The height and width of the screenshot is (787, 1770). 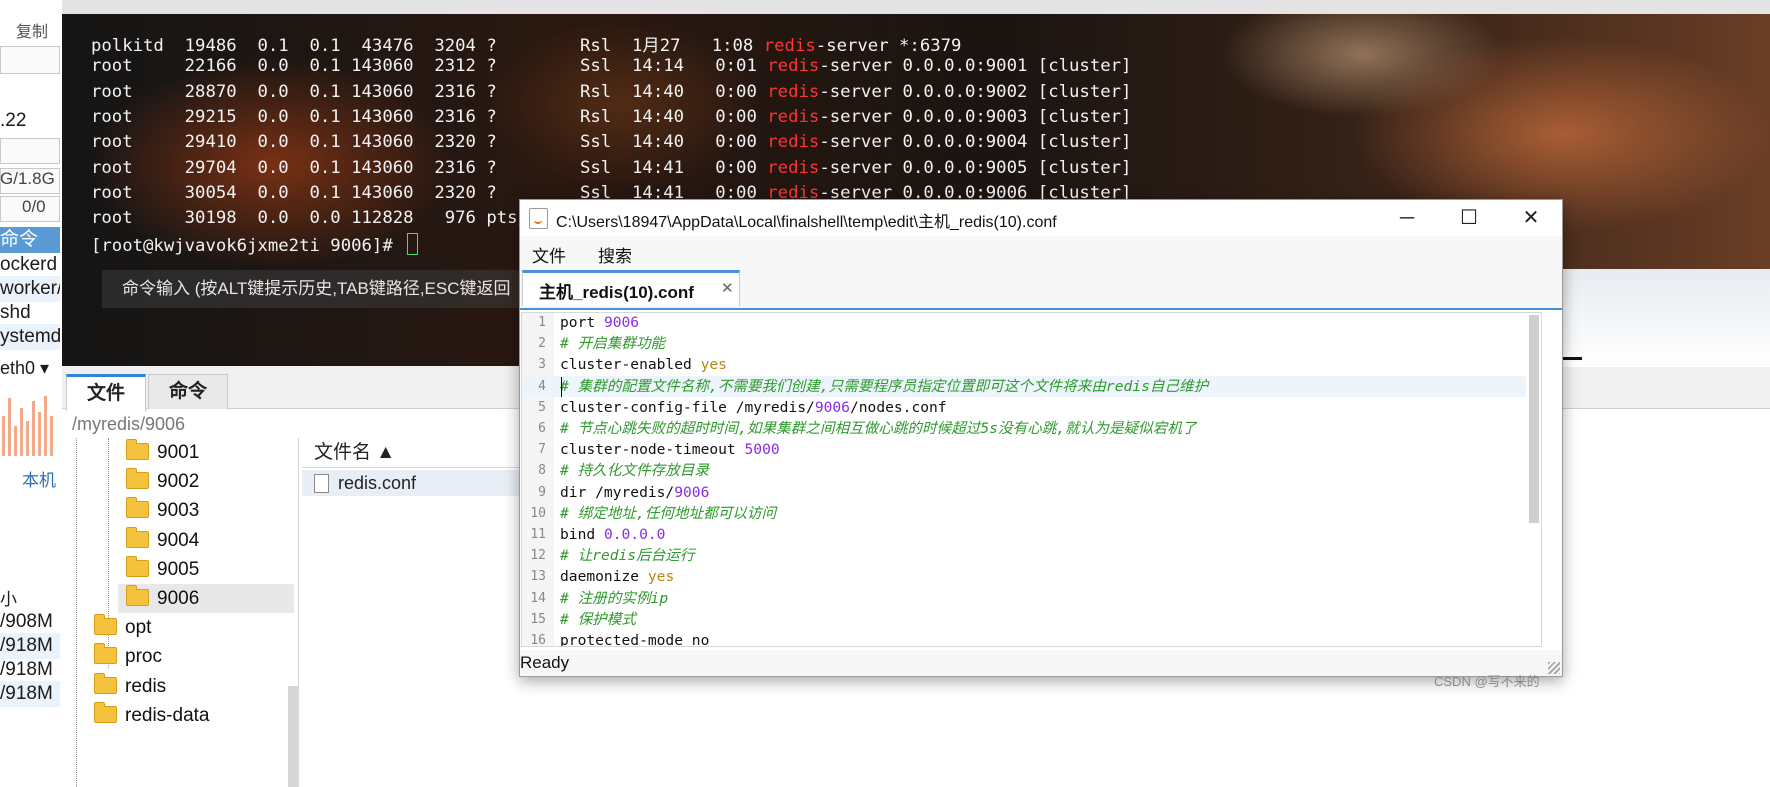 I want to click on mem-fragment: G/1.8G, so click(x=27, y=178).